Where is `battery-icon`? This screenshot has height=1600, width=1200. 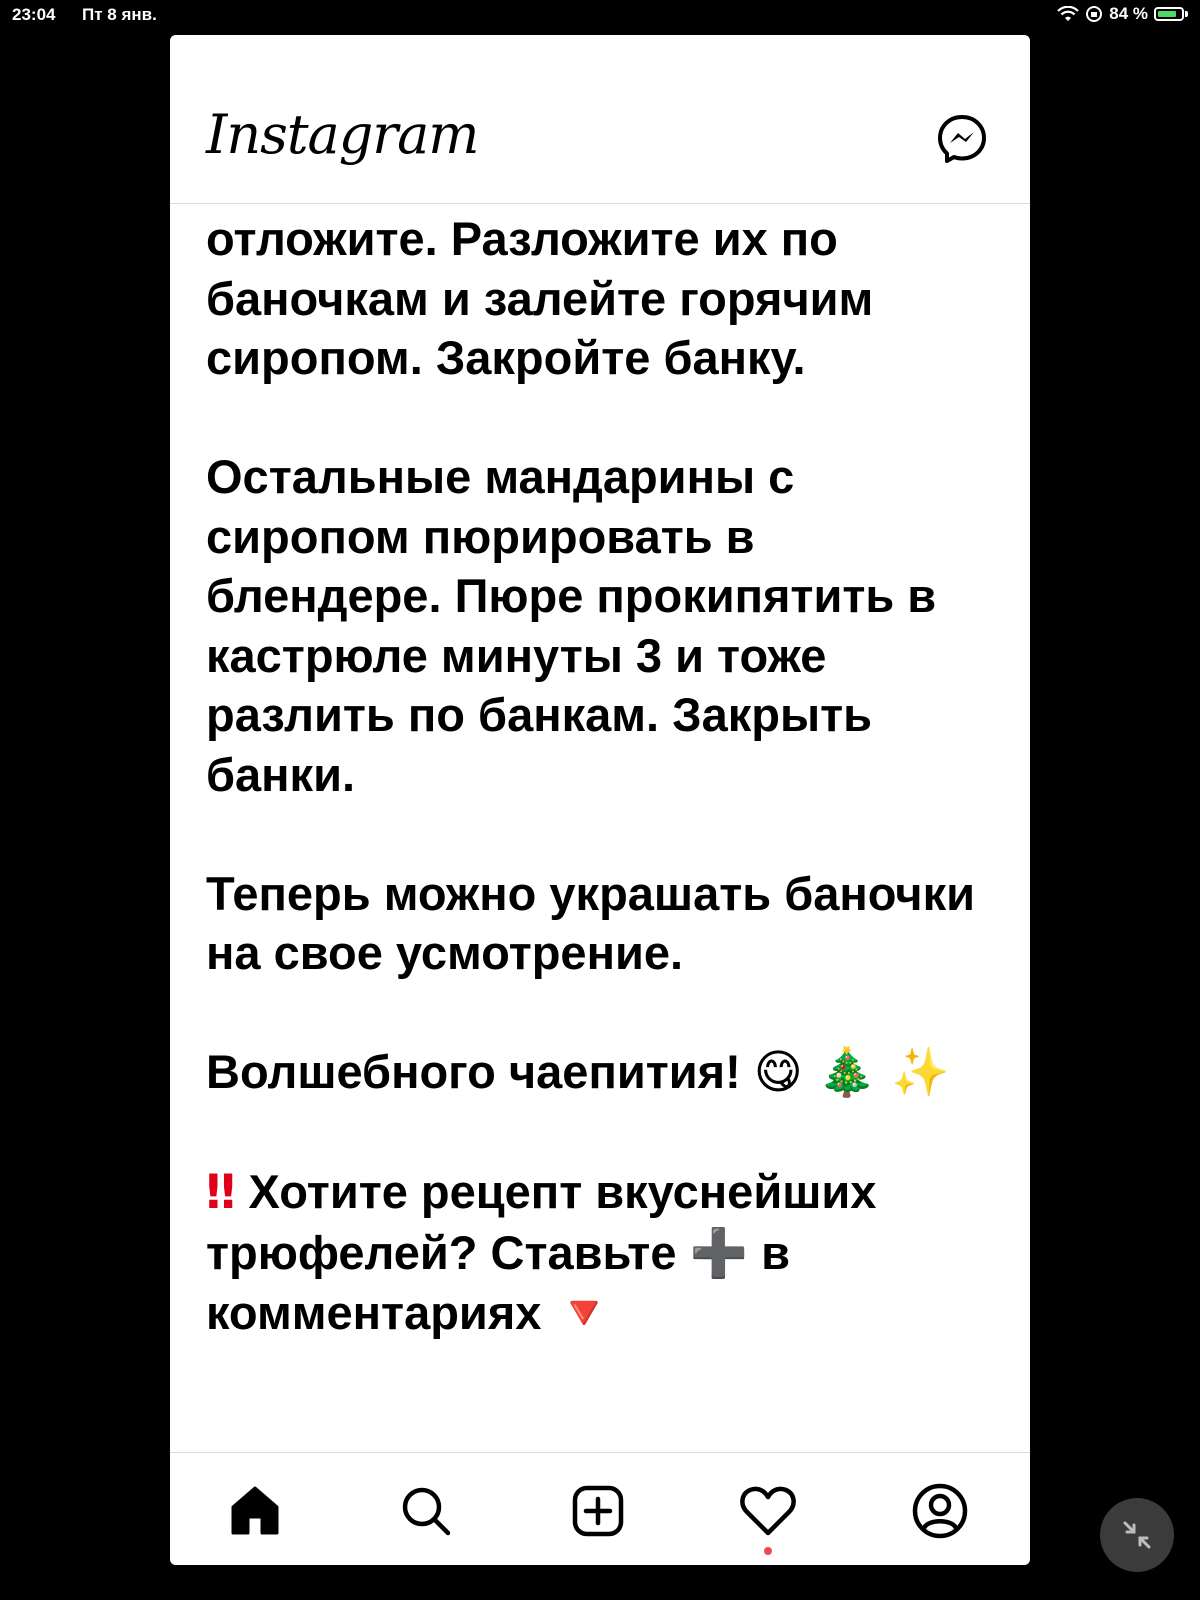 battery-icon is located at coordinates (1169, 14).